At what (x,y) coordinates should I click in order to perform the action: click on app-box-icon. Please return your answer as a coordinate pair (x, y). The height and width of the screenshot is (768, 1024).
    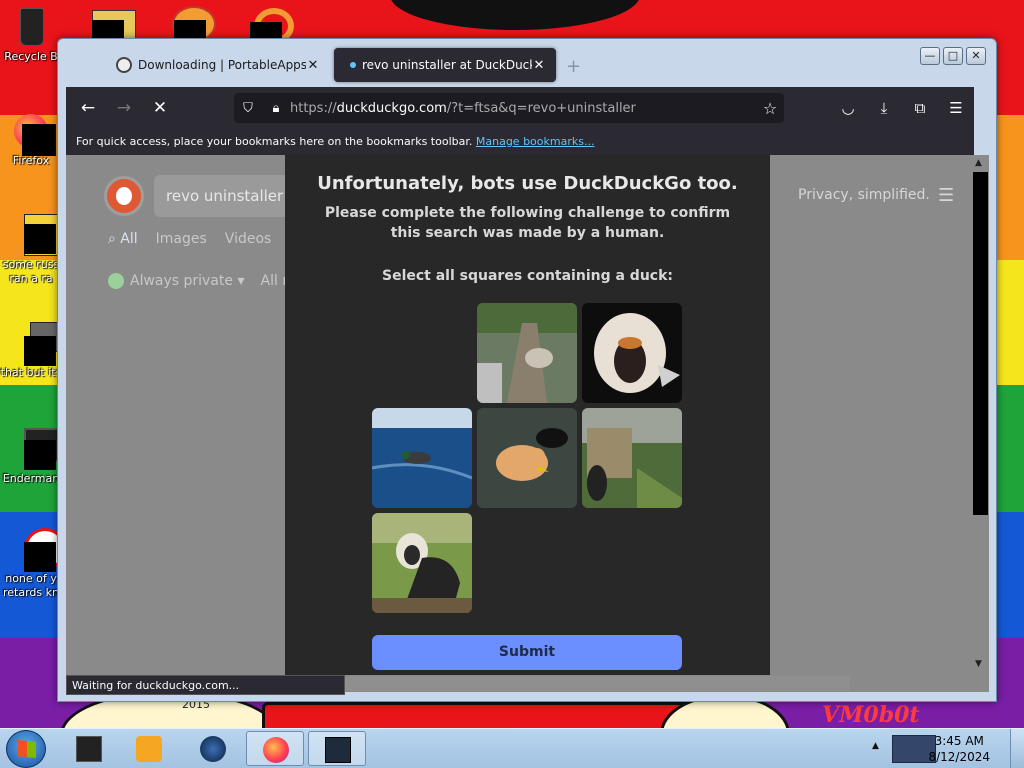
    Looking at the image, I should click on (89, 749).